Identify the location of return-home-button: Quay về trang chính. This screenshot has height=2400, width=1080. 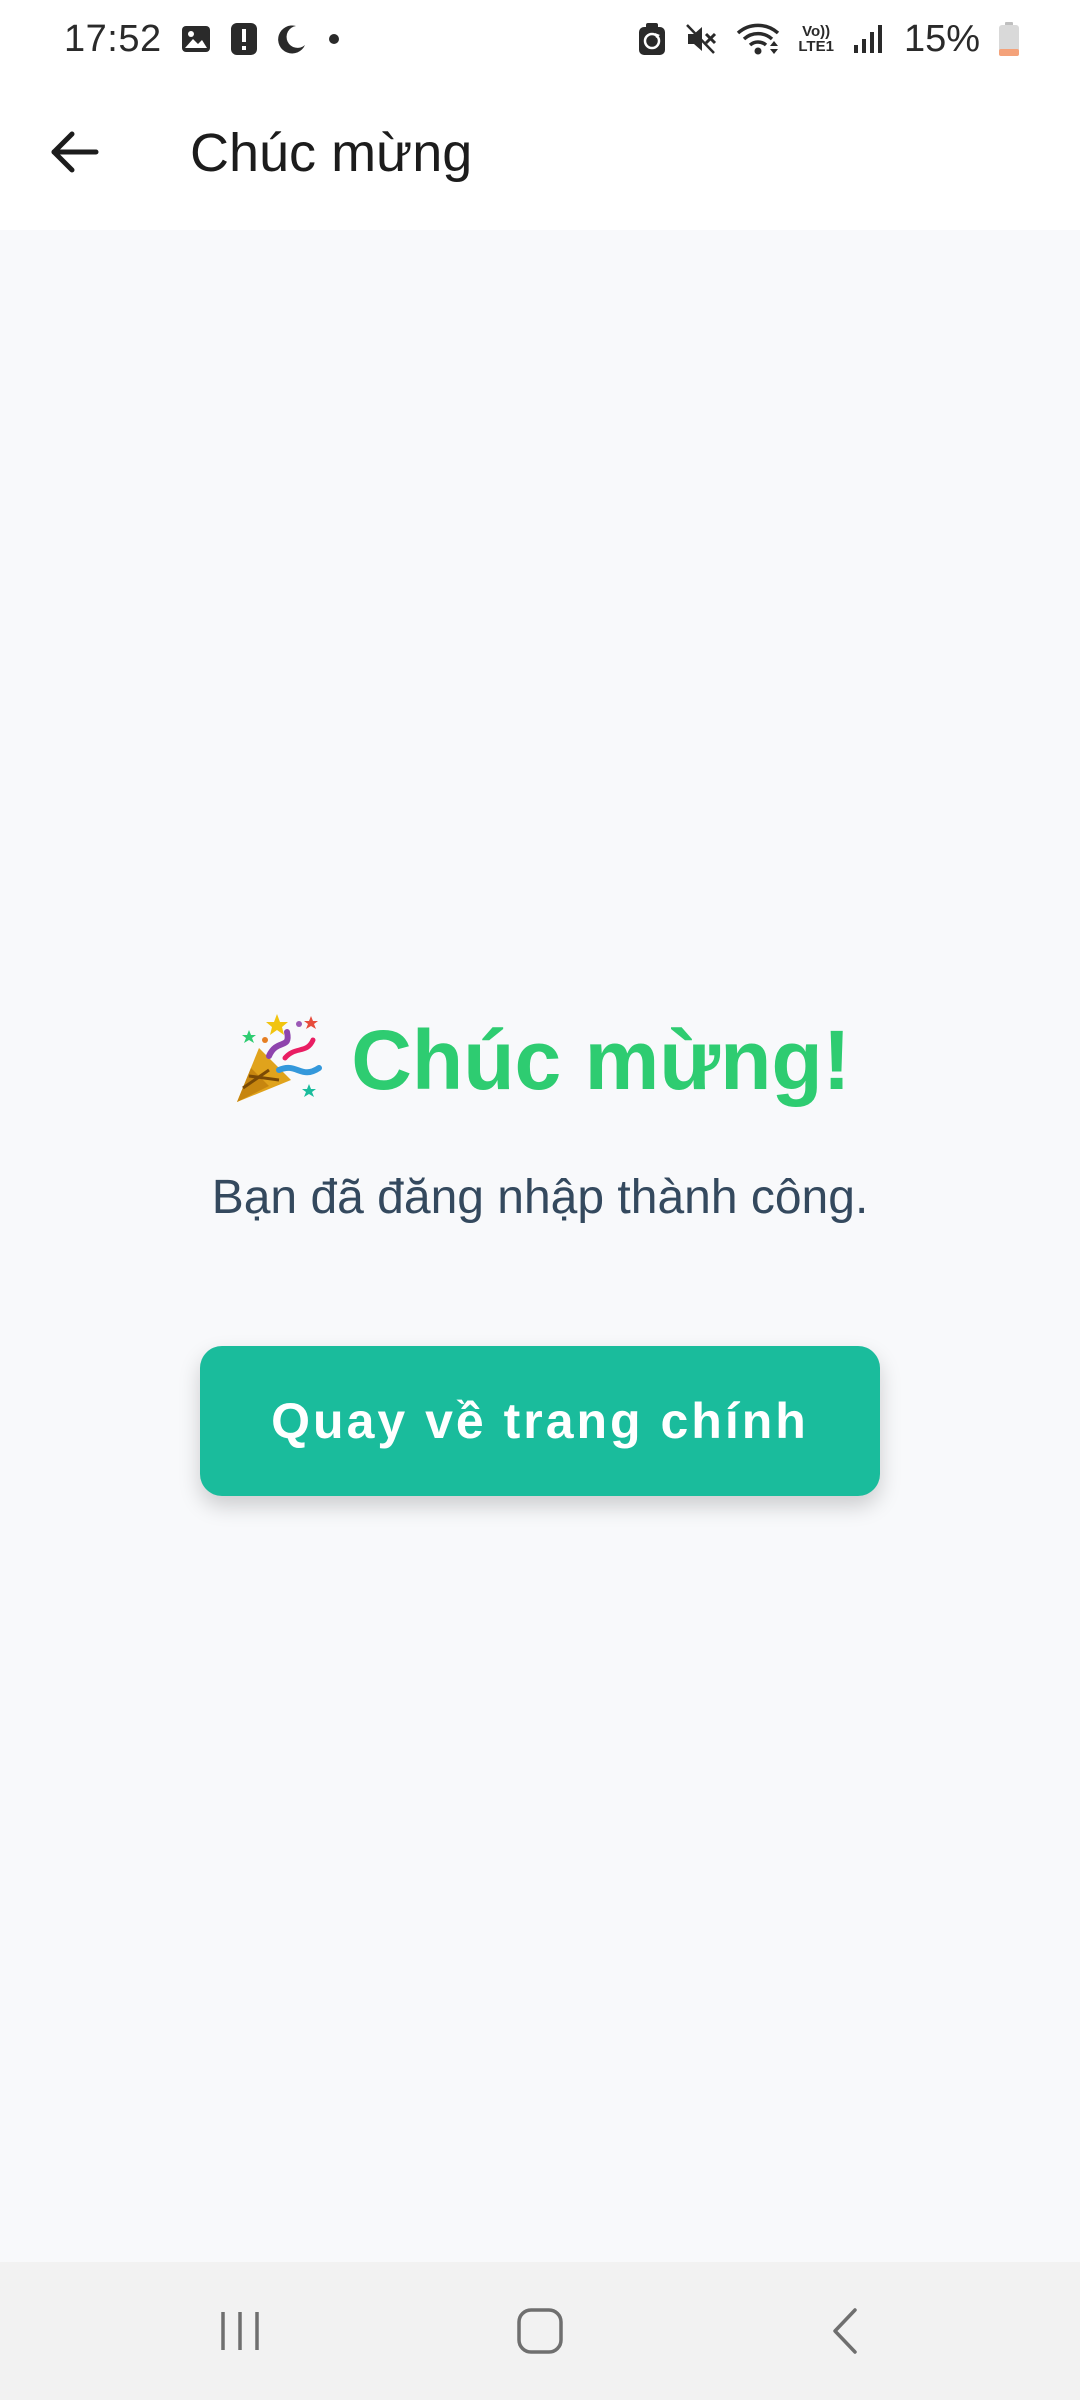
(540, 1421).